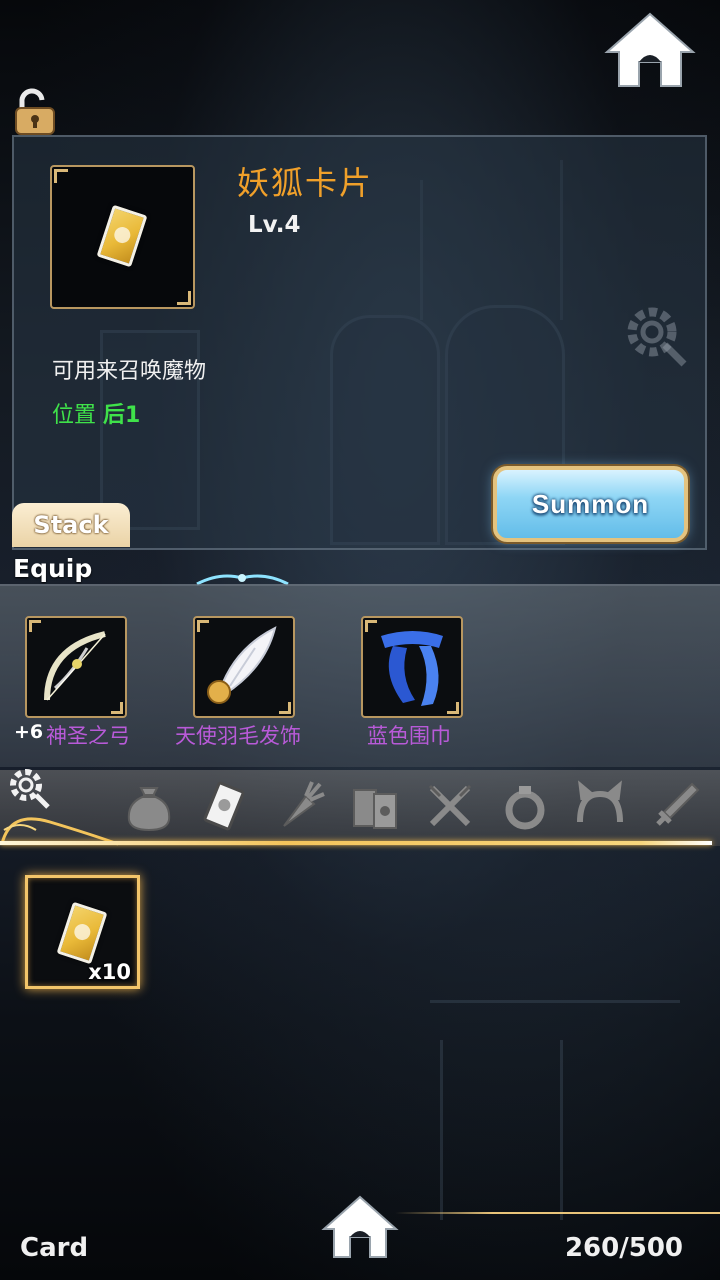 The image size is (720, 1280). I want to click on headband-icon, so click(600, 801).